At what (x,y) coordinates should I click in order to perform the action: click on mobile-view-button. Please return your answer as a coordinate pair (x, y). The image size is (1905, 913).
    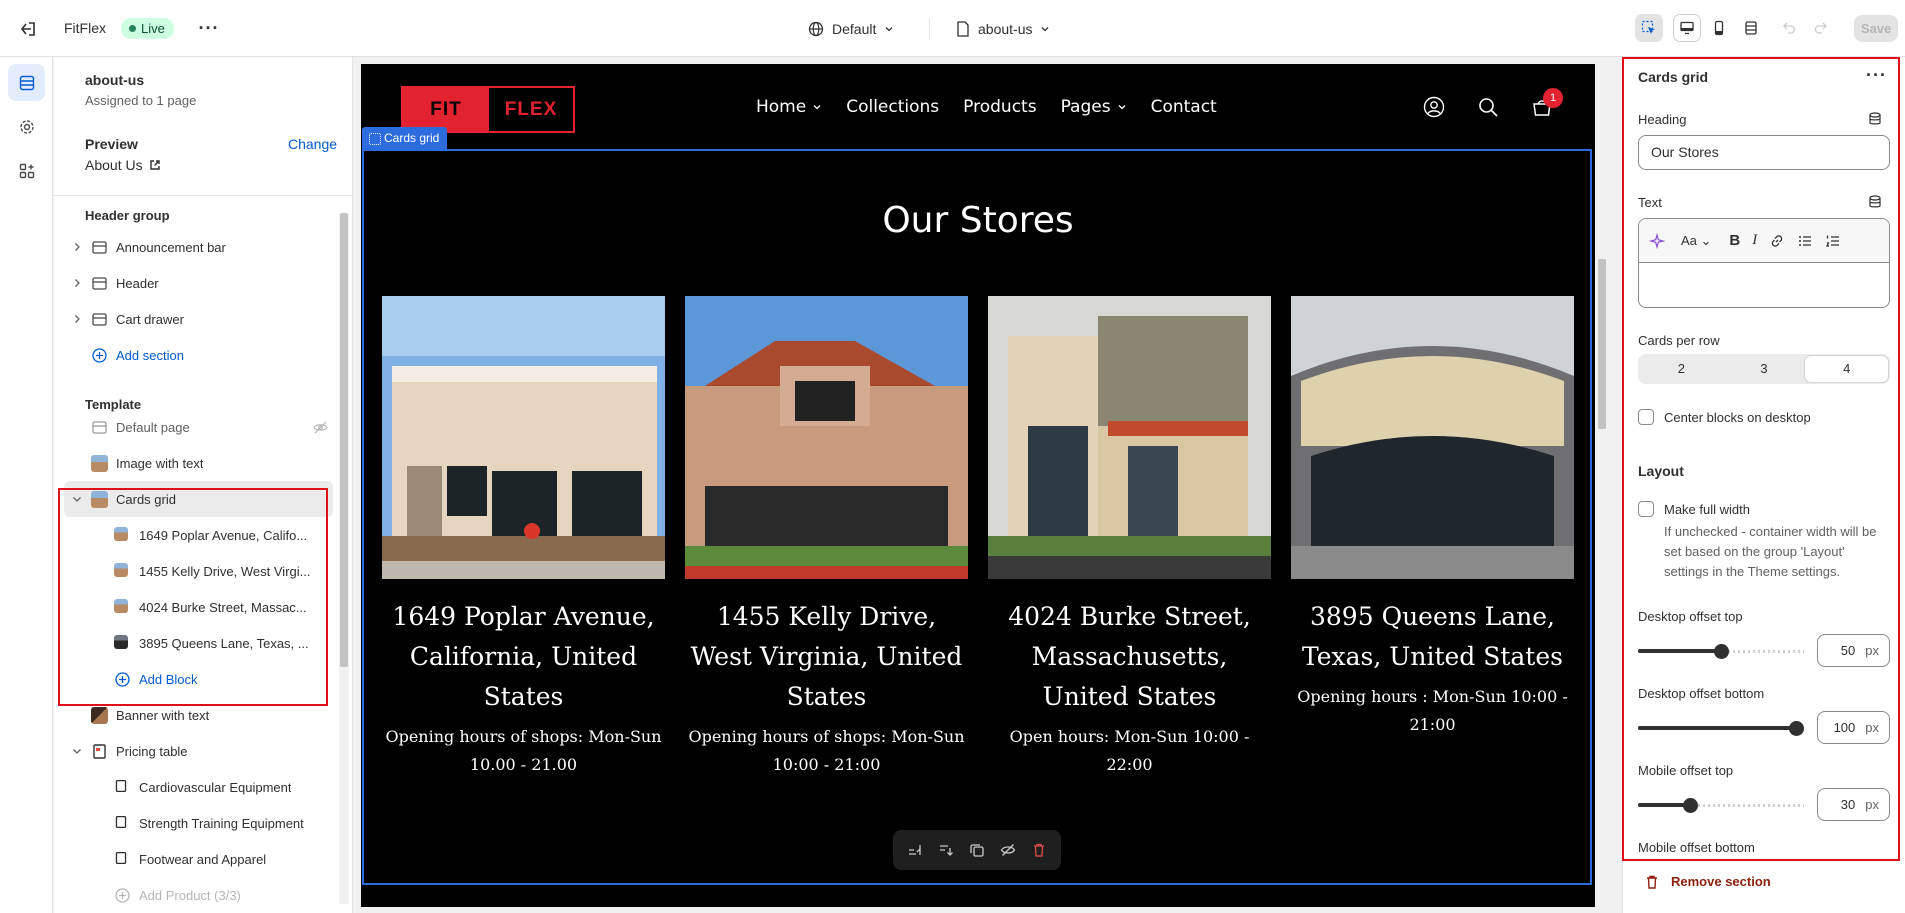
    Looking at the image, I should click on (1719, 28).